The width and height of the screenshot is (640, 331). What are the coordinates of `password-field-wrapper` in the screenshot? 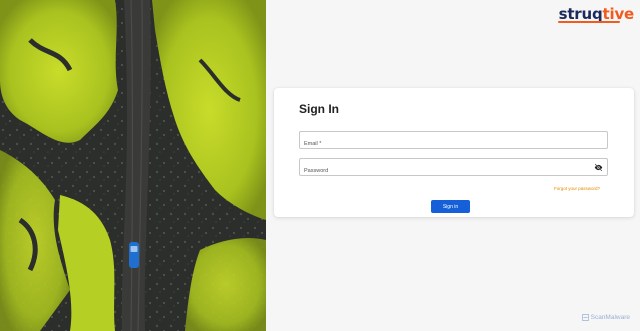 It's located at (453, 168).